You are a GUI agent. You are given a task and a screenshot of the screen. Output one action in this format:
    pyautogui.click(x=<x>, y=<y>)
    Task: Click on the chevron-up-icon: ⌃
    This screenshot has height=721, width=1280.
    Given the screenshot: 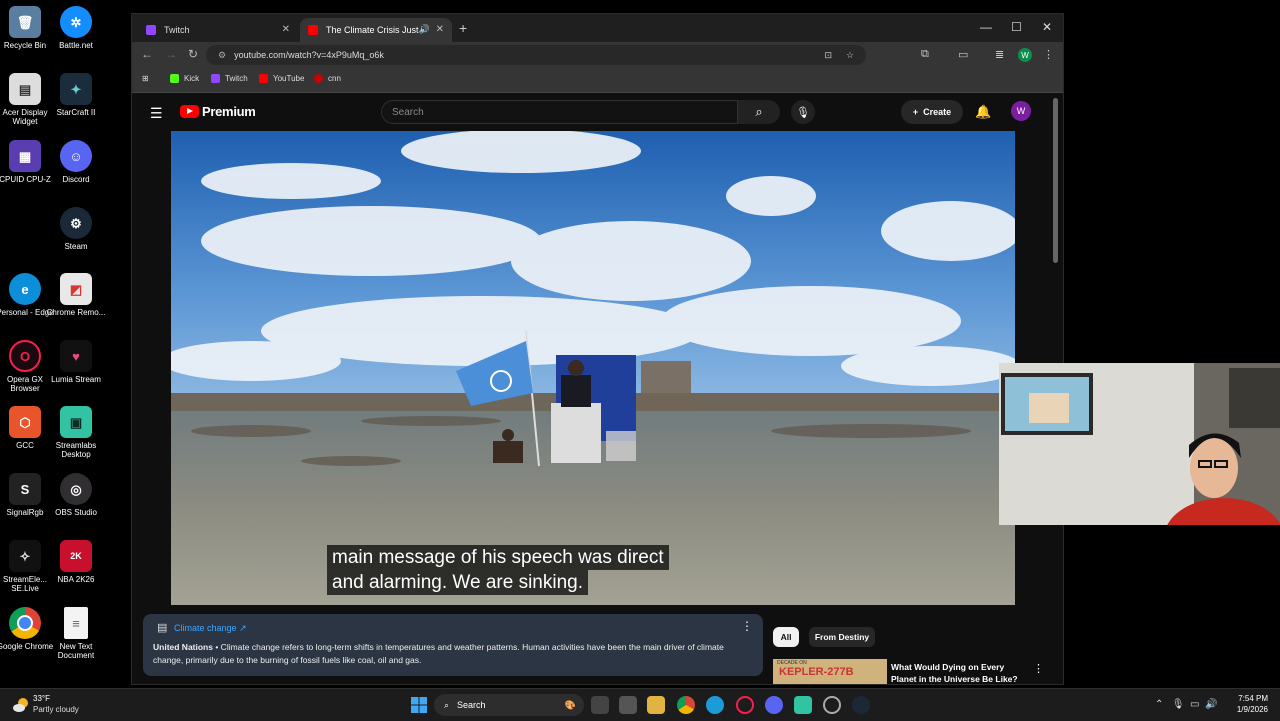 What is the action you would take?
    pyautogui.click(x=1159, y=704)
    